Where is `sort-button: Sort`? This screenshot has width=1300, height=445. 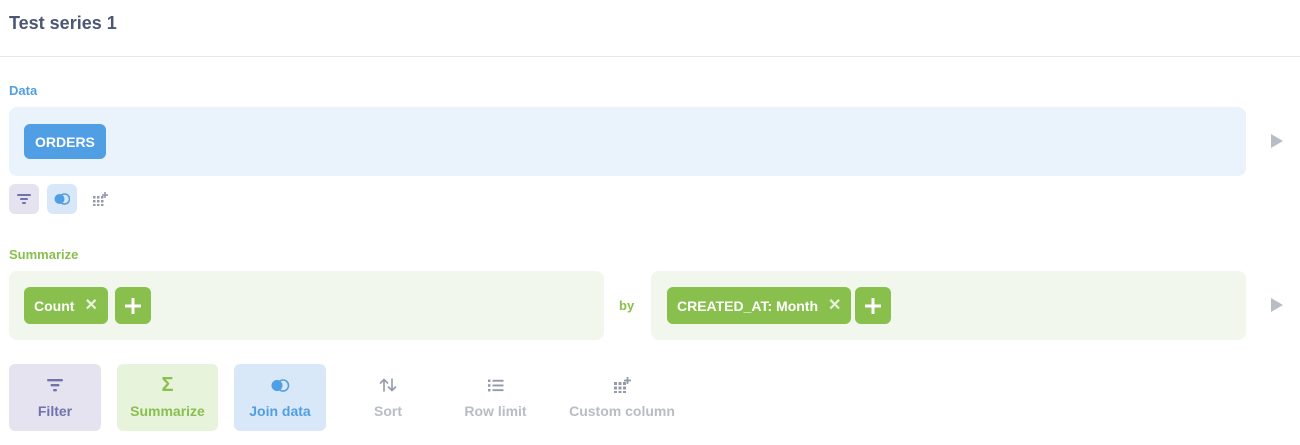 sort-button: Sort is located at coordinates (388, 397).